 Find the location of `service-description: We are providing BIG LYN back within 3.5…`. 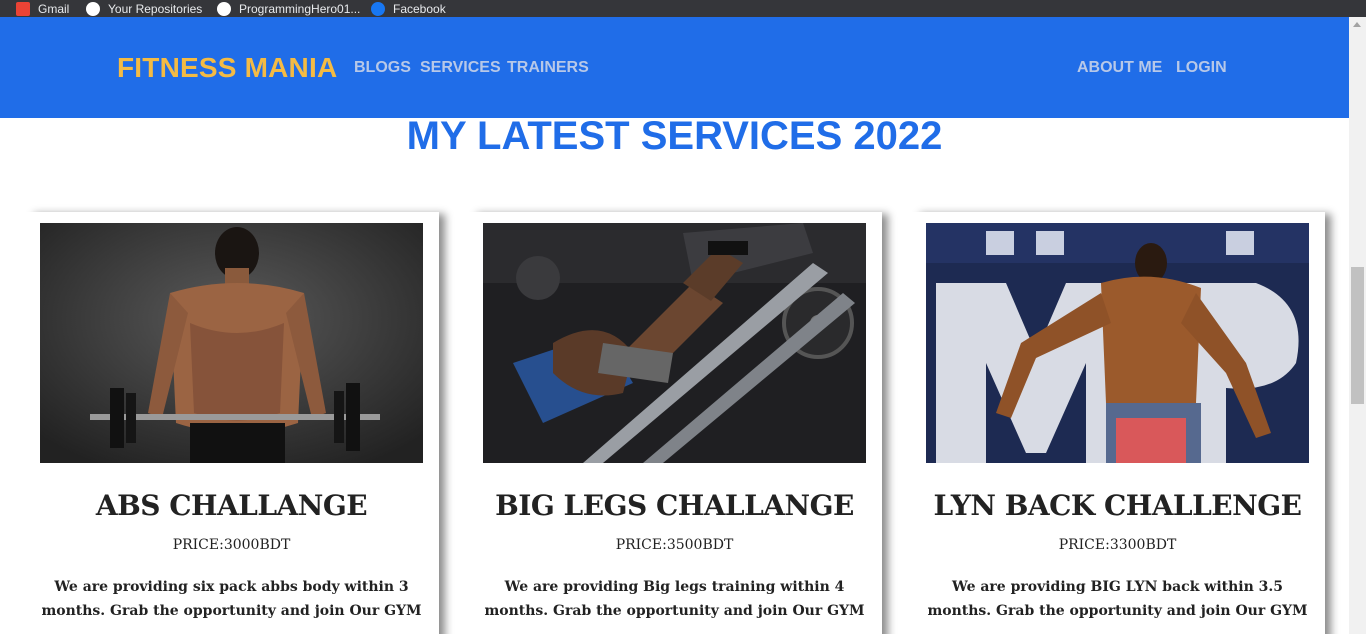

service-description: We are providing BIG LYN back within 3.5… is located at coordinates (1117, 599).